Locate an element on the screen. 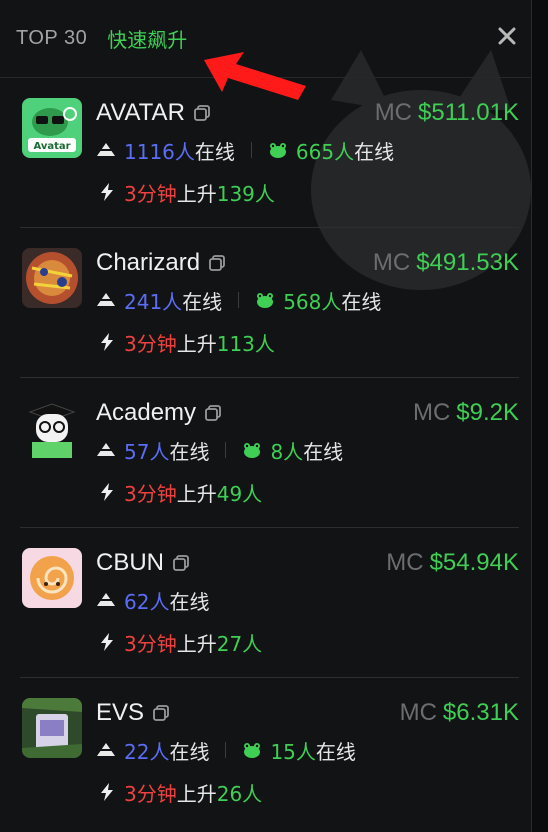 This screenshot has width=548, height=832. token-name: CBUN is located at coordinates (130, 562).